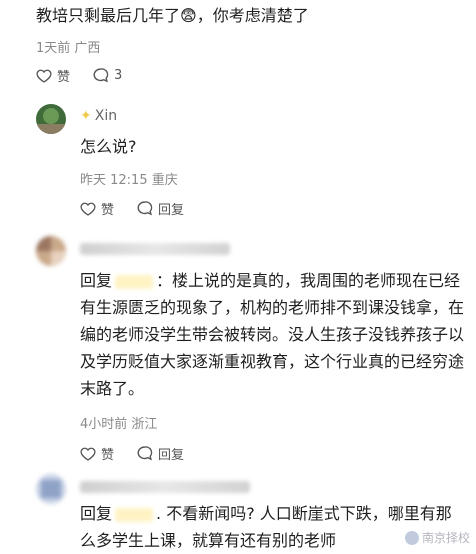 The image size is (476, 554). I want to click on watermark: 南京择校, so click(437, 537).